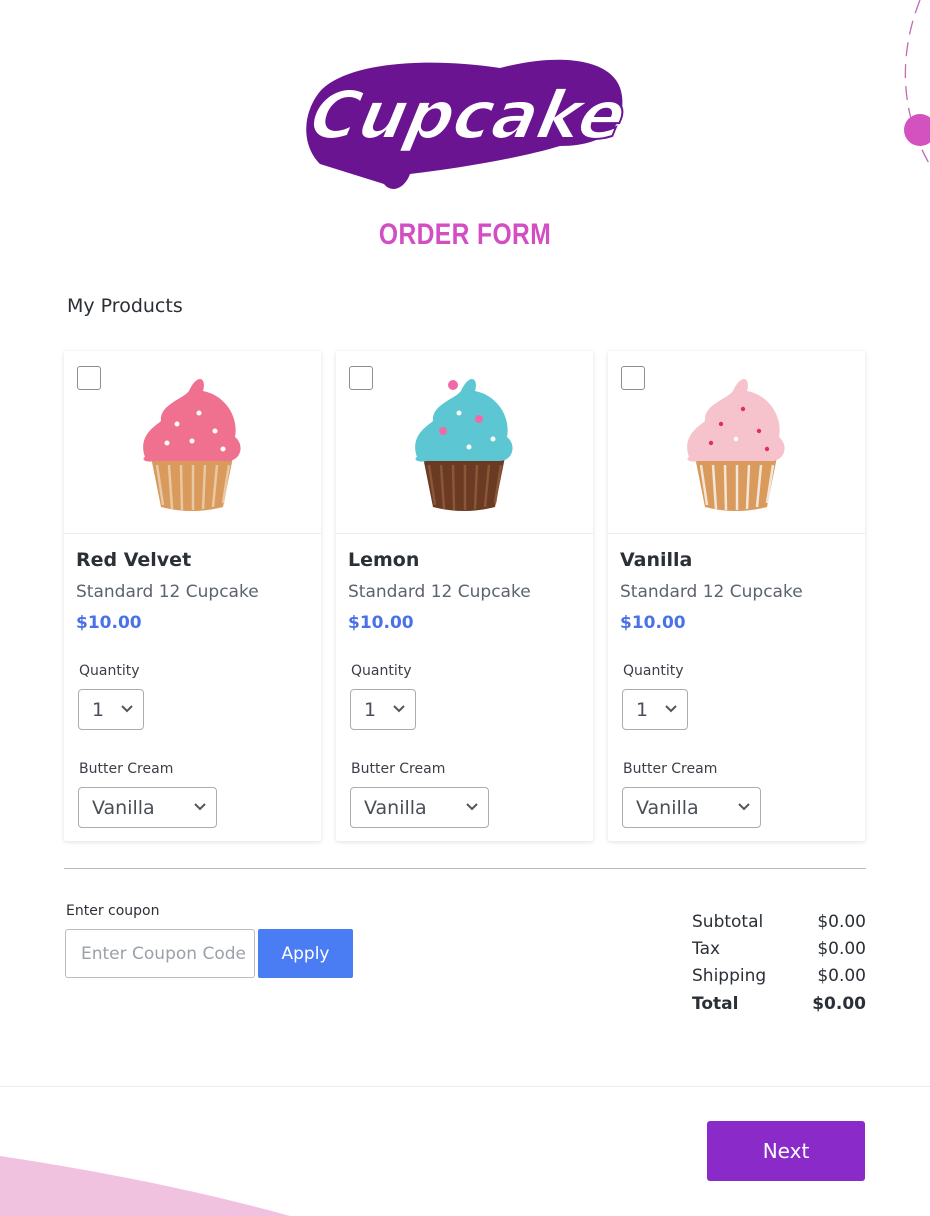 The width and height of the screenshot is (930, 1216). Describe the element at coordinates (160, 953) in the screenshot. I see `coupon-code-input` at that location.